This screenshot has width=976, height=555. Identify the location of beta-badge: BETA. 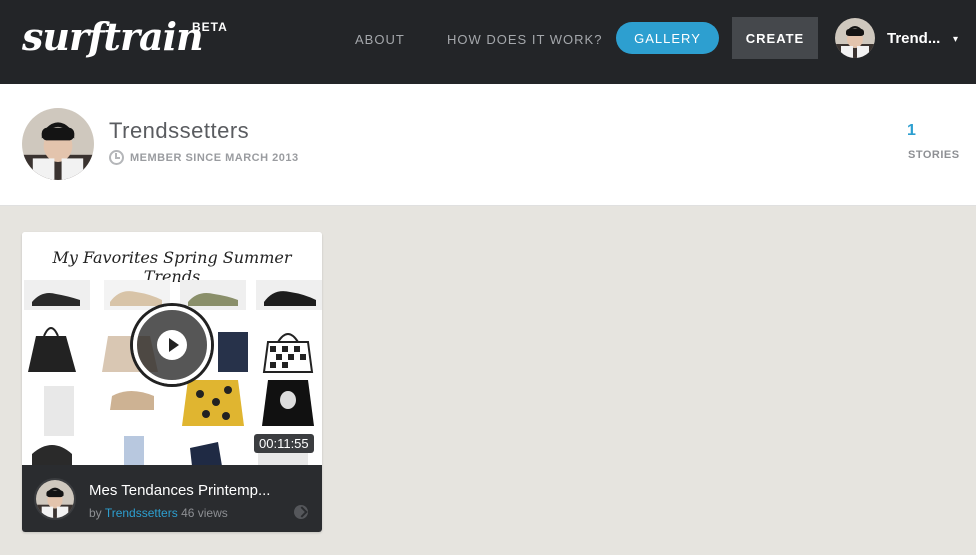
(210, 27).